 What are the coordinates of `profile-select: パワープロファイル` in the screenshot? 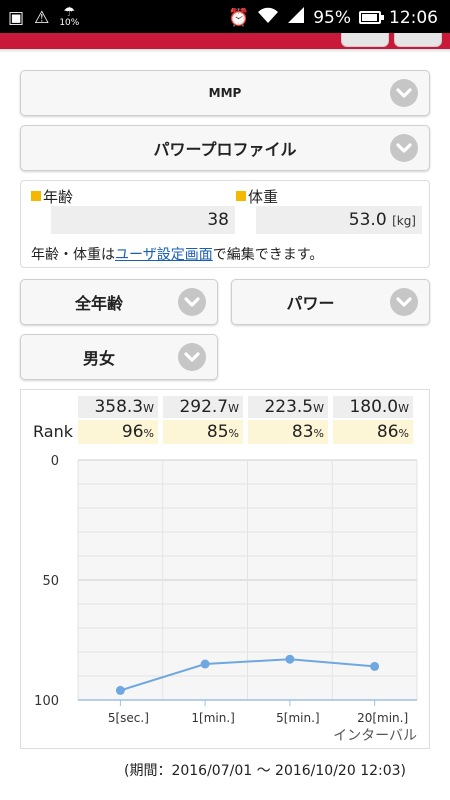 It's located at (225, 148).